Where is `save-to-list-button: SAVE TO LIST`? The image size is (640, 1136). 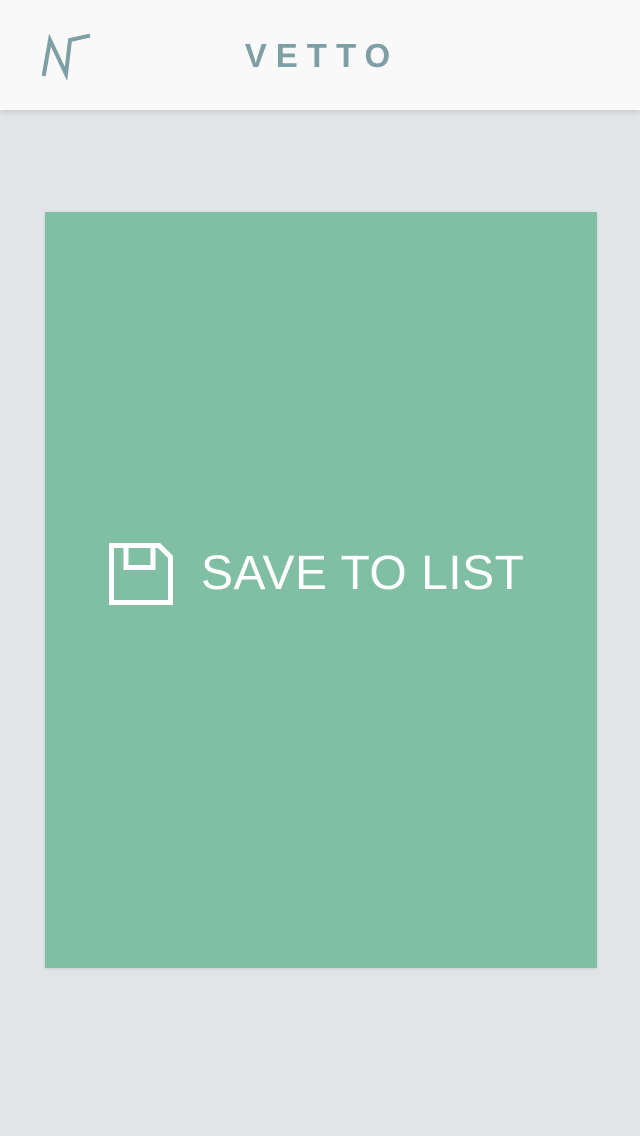
save-to-list-button: SAVE TO LIST is located at coordinates (316, 574).